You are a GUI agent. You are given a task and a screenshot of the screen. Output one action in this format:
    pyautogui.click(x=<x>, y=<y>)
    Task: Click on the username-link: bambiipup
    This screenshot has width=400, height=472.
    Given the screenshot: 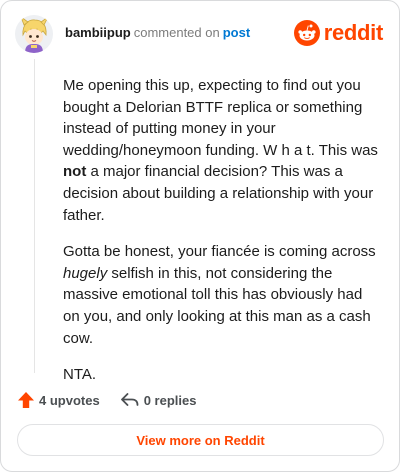 What is the action you would take?
    pyautogui.click(x=98, y=32)
    